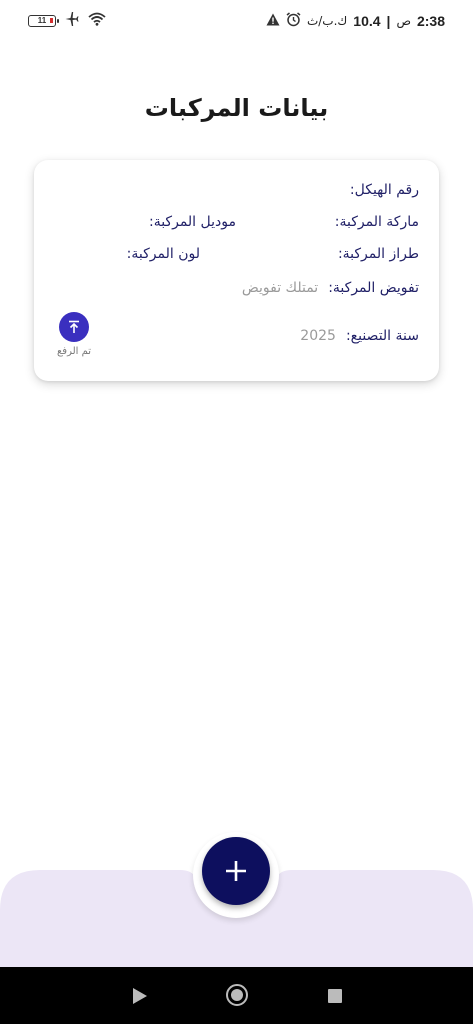 The height and width of the screenshot is (1024, 473). I want to click on year-value: 2025, so click(318, 336).